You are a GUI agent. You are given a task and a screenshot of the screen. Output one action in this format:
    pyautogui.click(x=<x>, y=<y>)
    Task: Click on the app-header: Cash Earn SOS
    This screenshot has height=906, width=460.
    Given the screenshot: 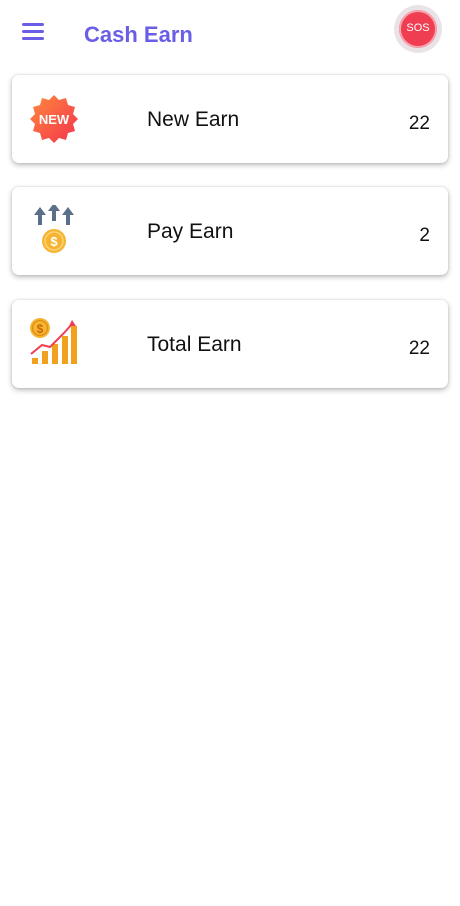 What is the action you would take?
    pyautogui.click(x=230, y=34)
    